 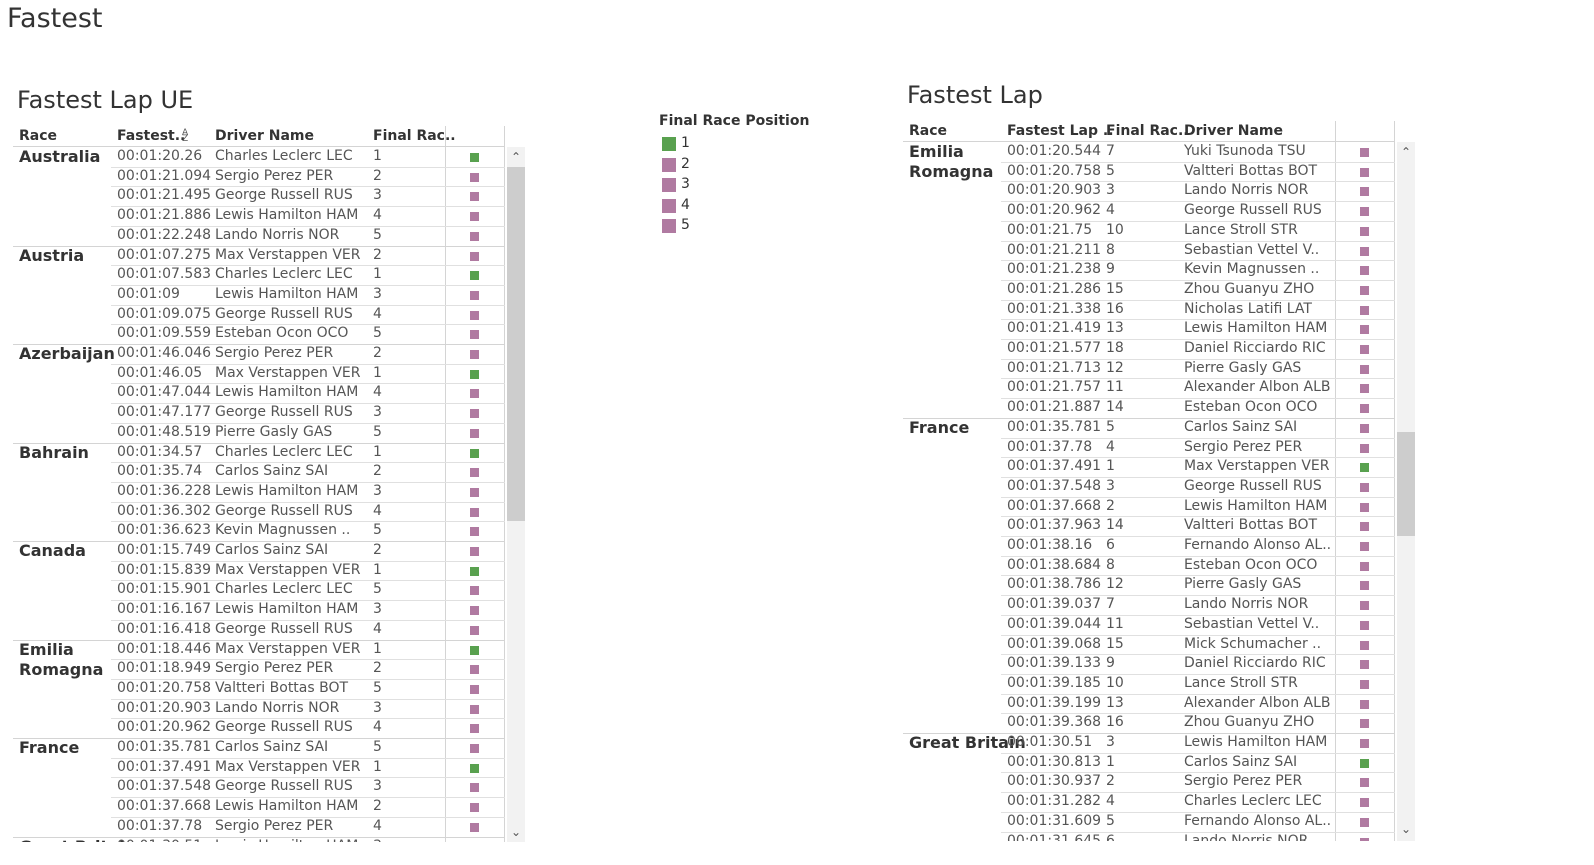 I want to click on table-row: 00:01:30.51 3 Lewis Hamilton HAM, so click(x=1149, y=743).